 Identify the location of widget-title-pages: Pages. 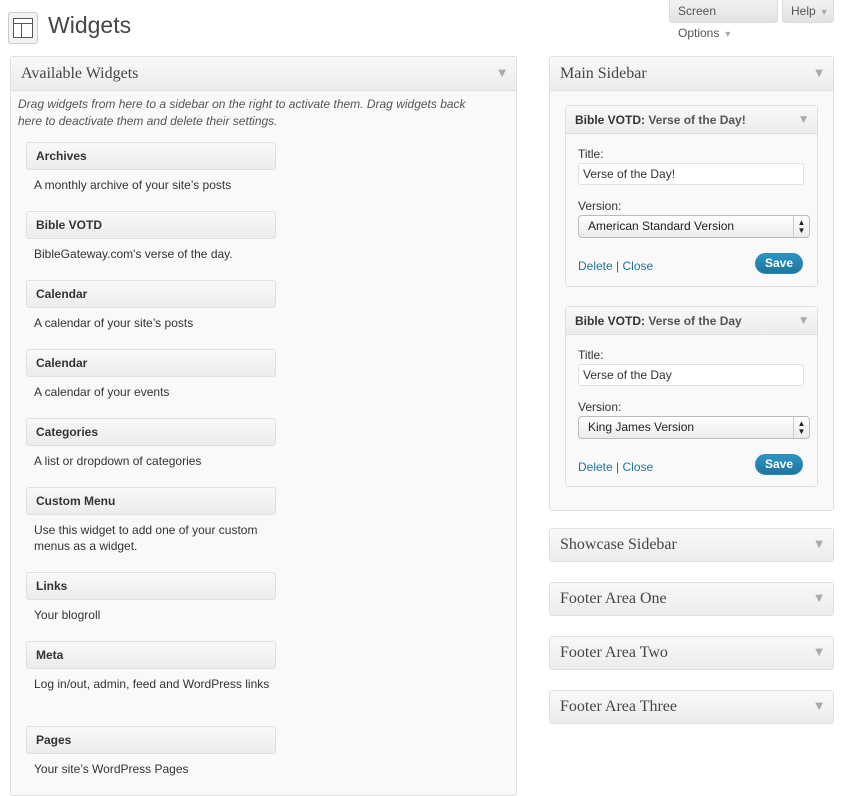
(151, 740).